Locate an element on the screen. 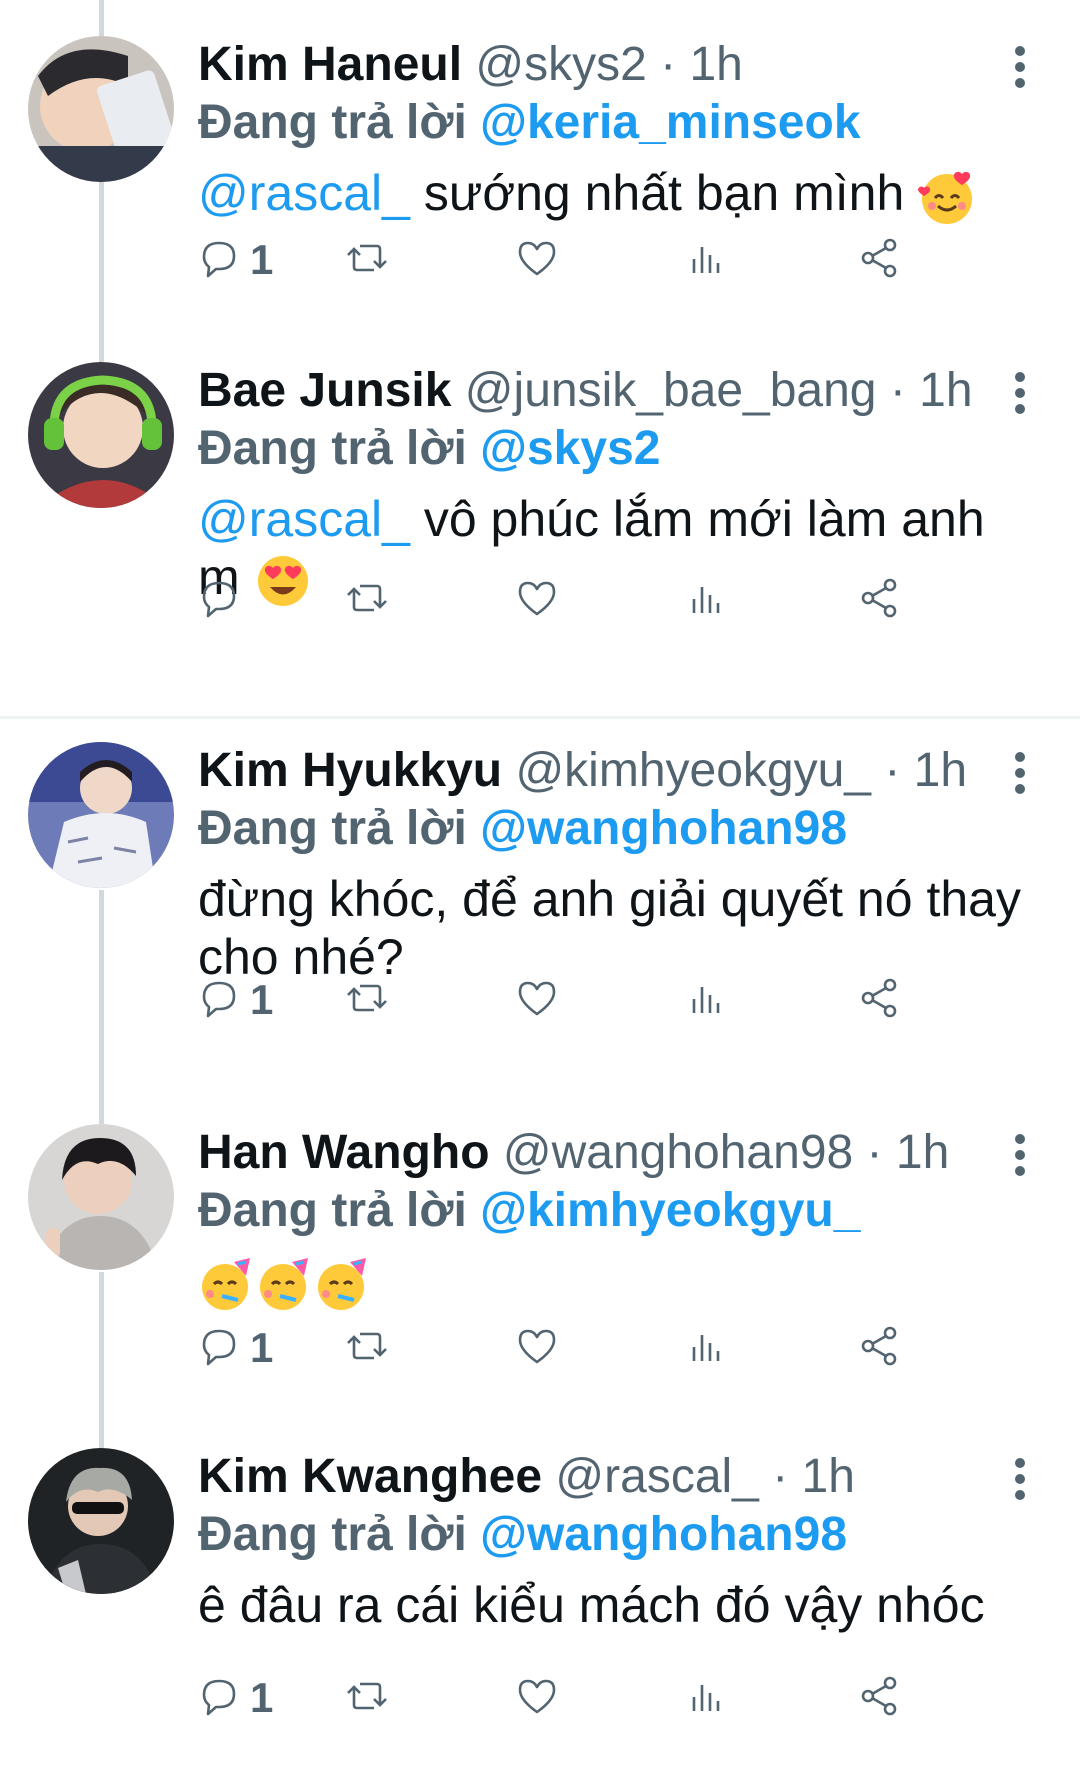  partying-face-icon is located at coordinates (227, 1285).